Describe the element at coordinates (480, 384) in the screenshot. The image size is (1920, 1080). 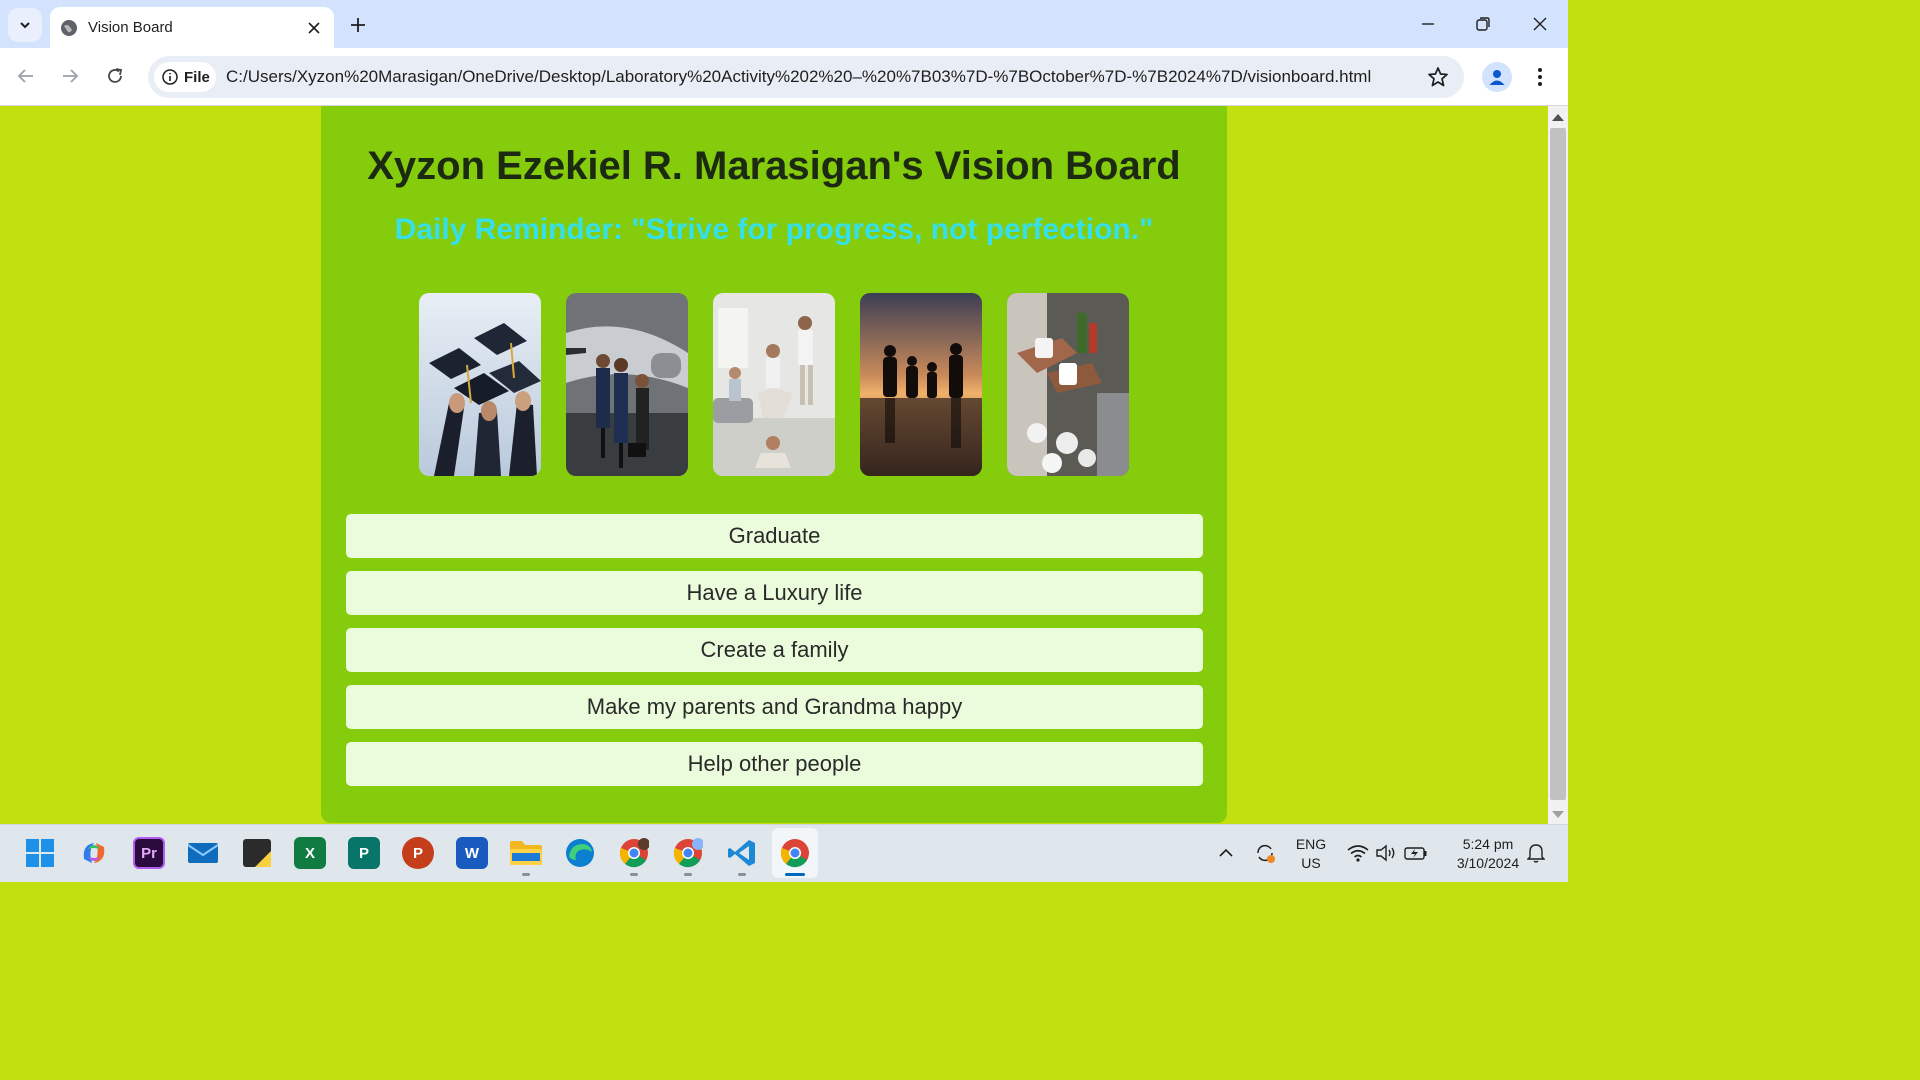
I see `graduation-photo` at that location.